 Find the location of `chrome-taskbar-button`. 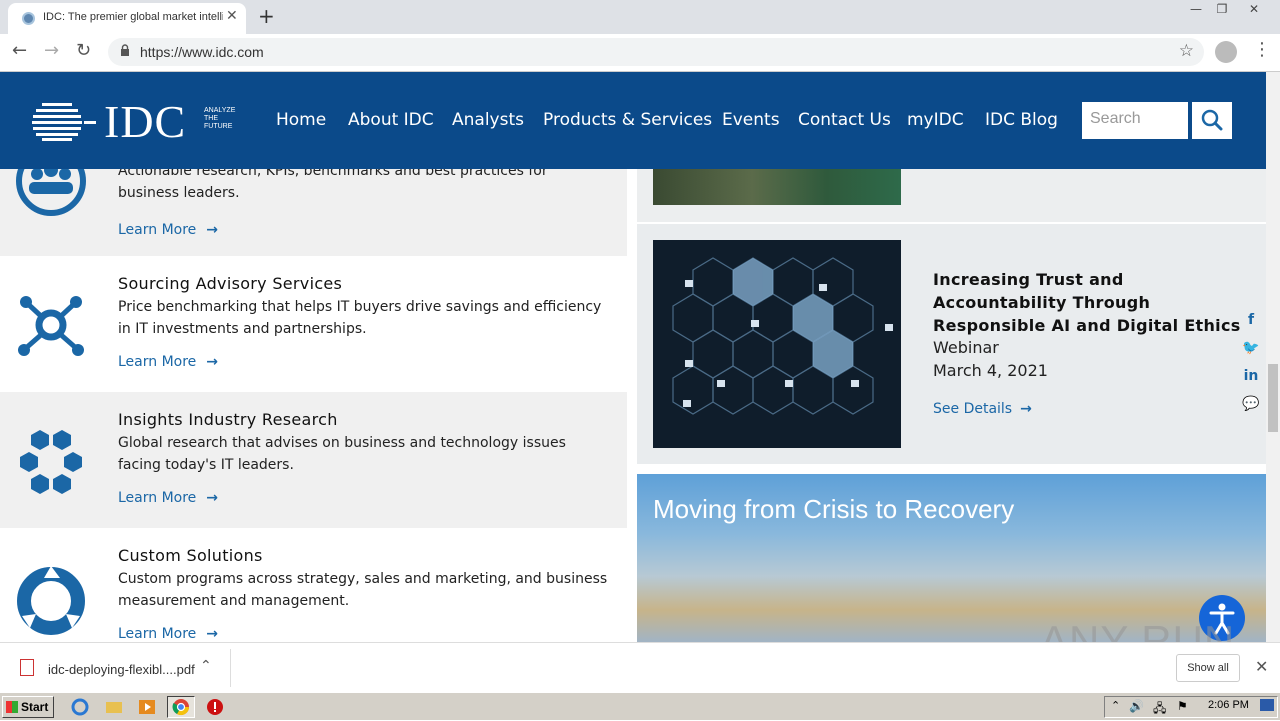

chrome-taskbar-button is located at coordinates (181, 707).